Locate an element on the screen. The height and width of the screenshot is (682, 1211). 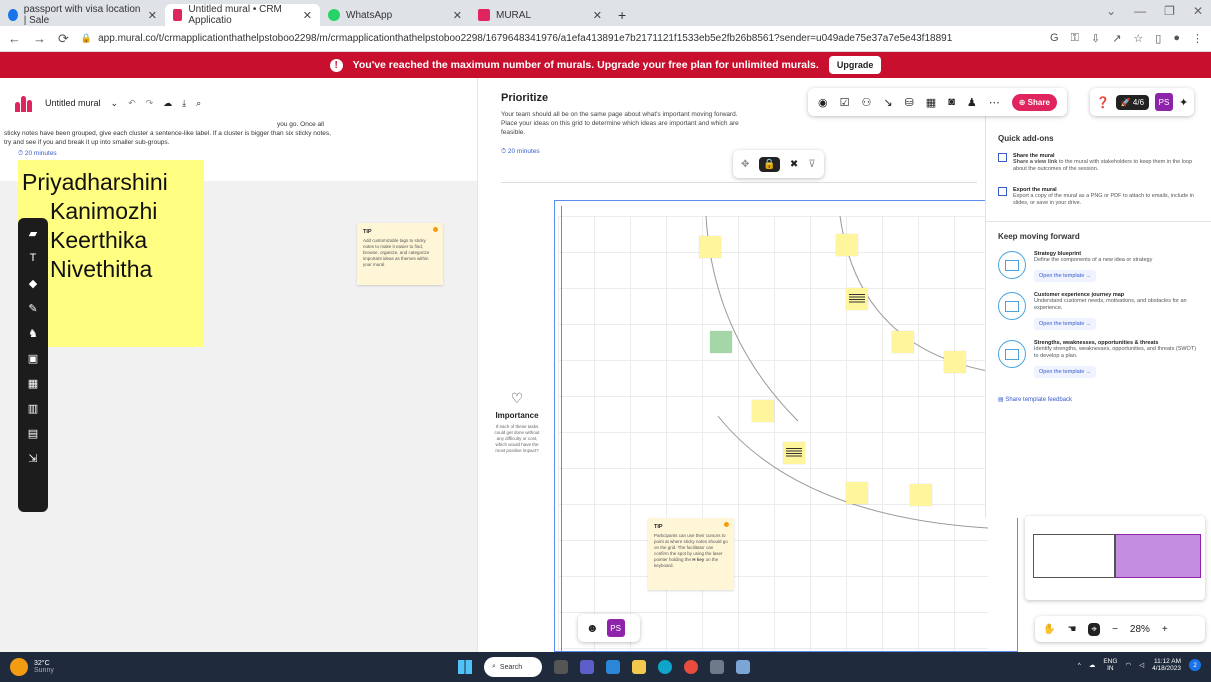
sidebar-icon: ▯ is located at coordinates (1158, 38).